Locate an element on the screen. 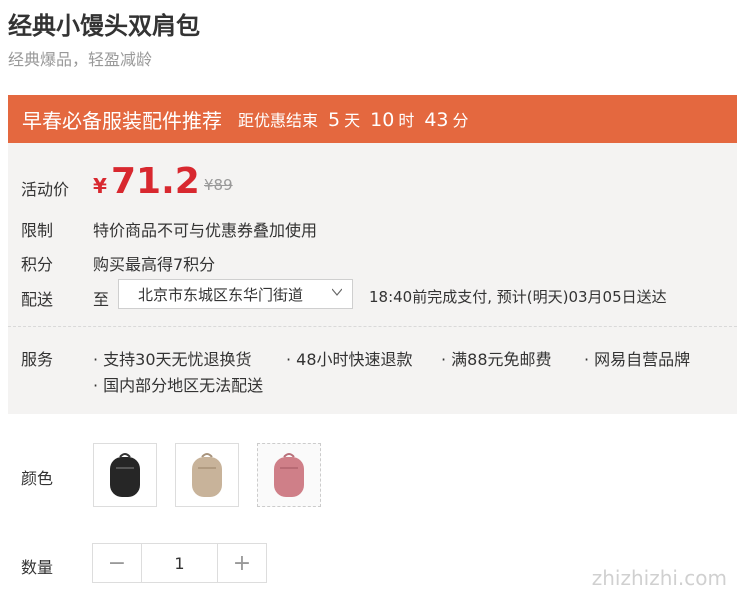 Image resolution: width=737 pixels, height=595 pixels. promo-countdown: 距优惠结束 5 天 10 时 43 分 is located at coordinates (353, 119).